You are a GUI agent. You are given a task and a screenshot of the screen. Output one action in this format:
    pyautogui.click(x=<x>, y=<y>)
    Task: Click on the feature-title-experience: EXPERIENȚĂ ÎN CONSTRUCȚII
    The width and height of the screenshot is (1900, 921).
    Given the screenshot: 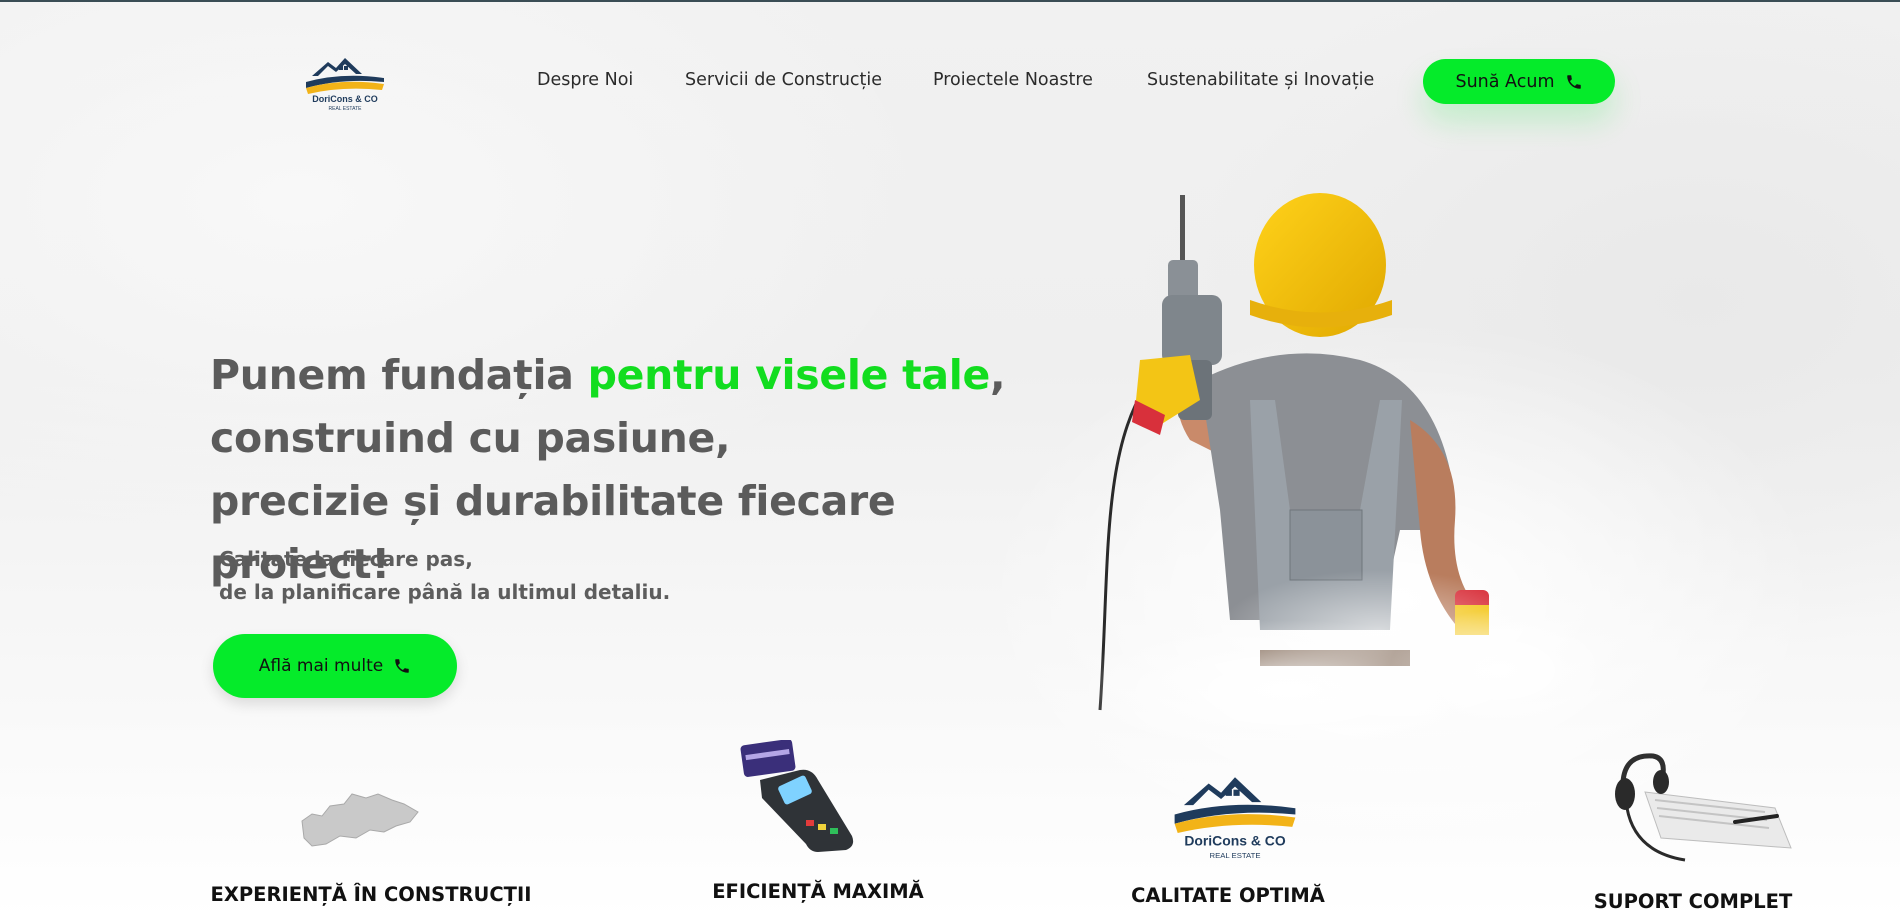 What is the action you would take?
    pyautogui.click(x=371, y=894)
    